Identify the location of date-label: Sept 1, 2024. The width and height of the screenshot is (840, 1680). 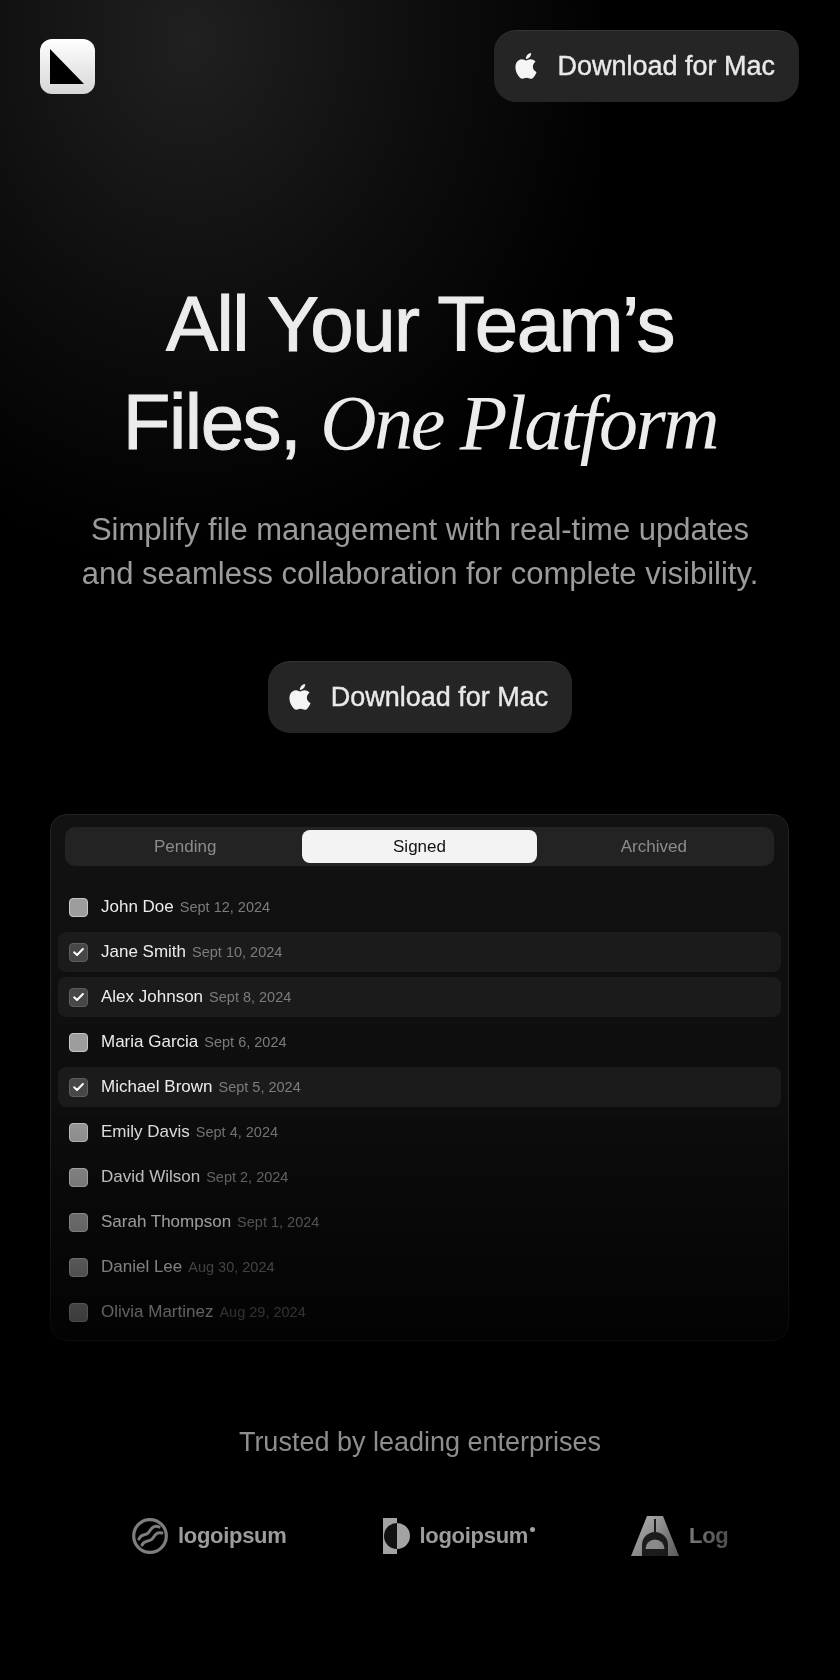
(278, 1222).